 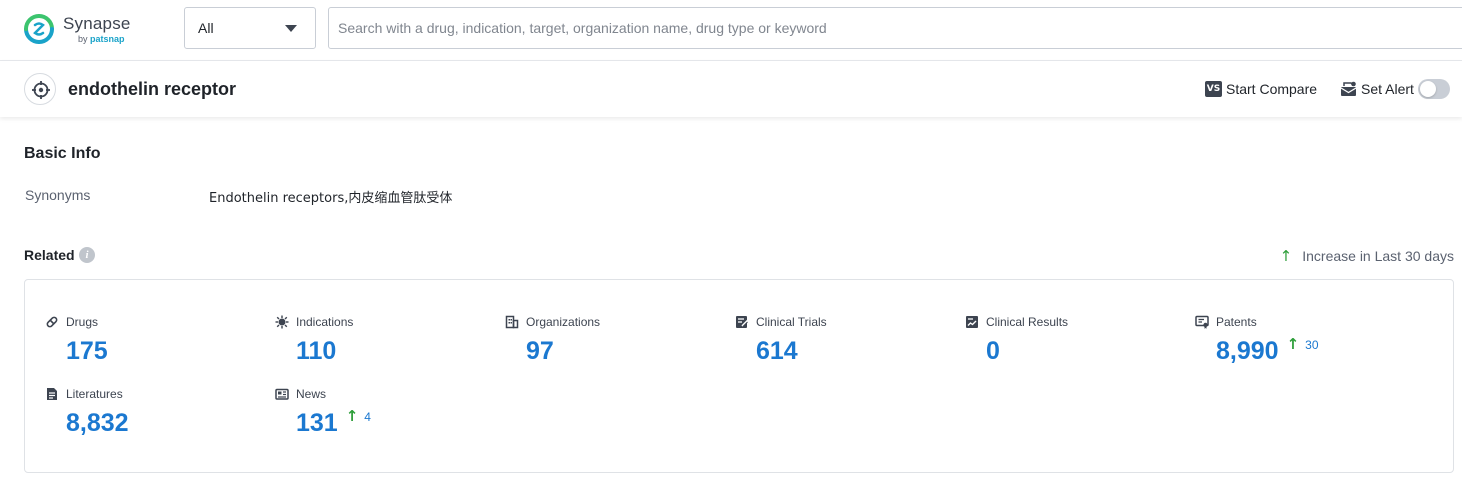 I want to click on stat-label: News, so click(x=311, y=394).